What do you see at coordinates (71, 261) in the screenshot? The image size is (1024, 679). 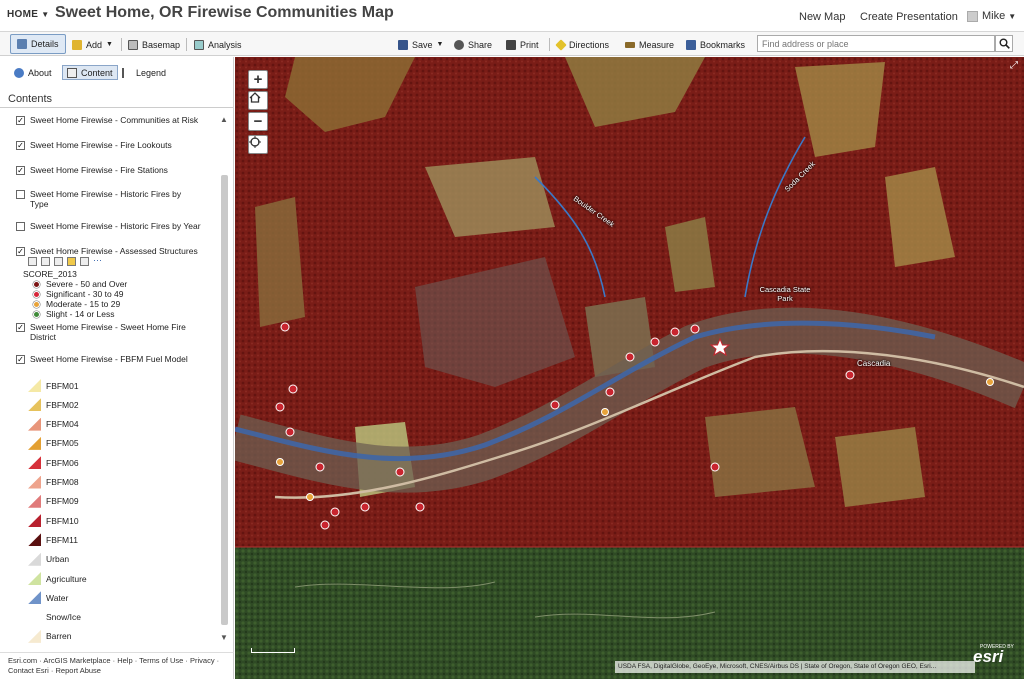 I see `filter-icon` at bounding box center [71, 261].